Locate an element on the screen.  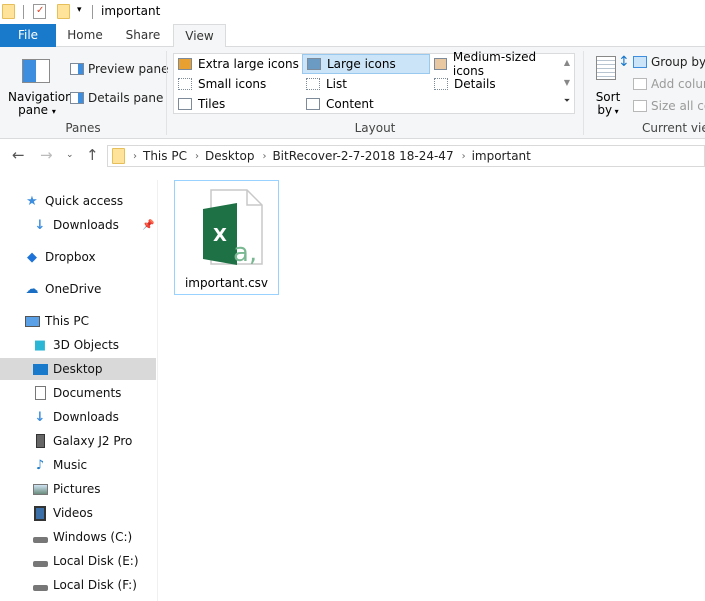
layout-content: Content is located at coordinates (366, 104).